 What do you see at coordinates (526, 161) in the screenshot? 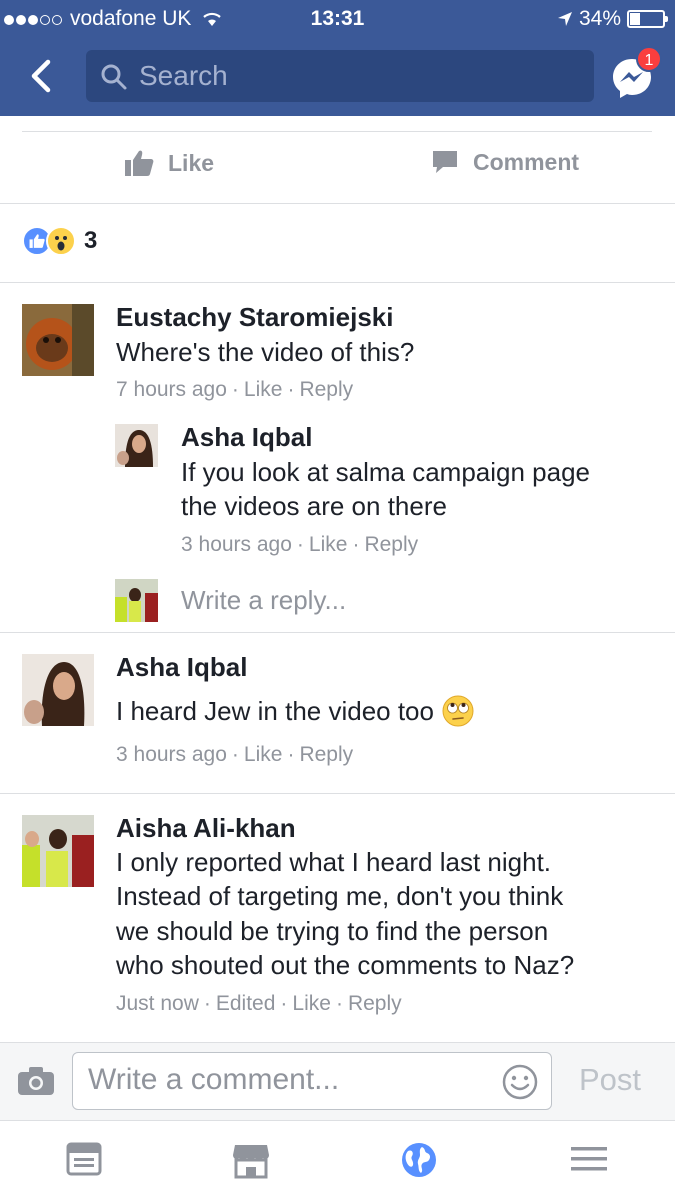
I see `comment-label: Comment` at bounding box center [526, 161].